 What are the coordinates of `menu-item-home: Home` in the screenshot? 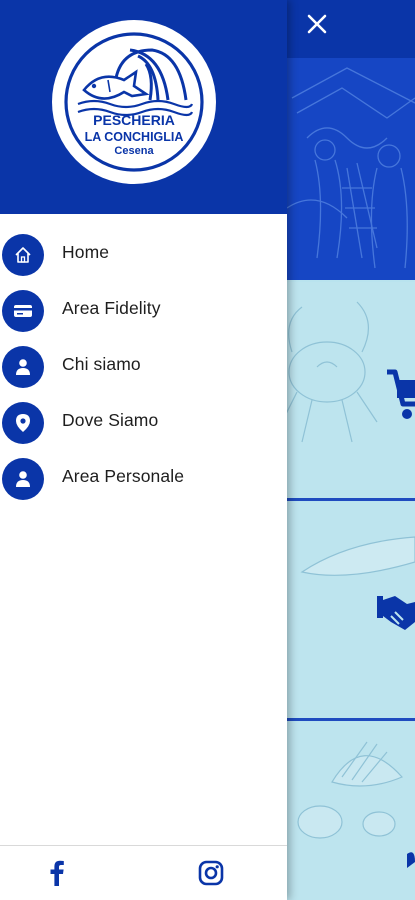 It's located at (143, 254).